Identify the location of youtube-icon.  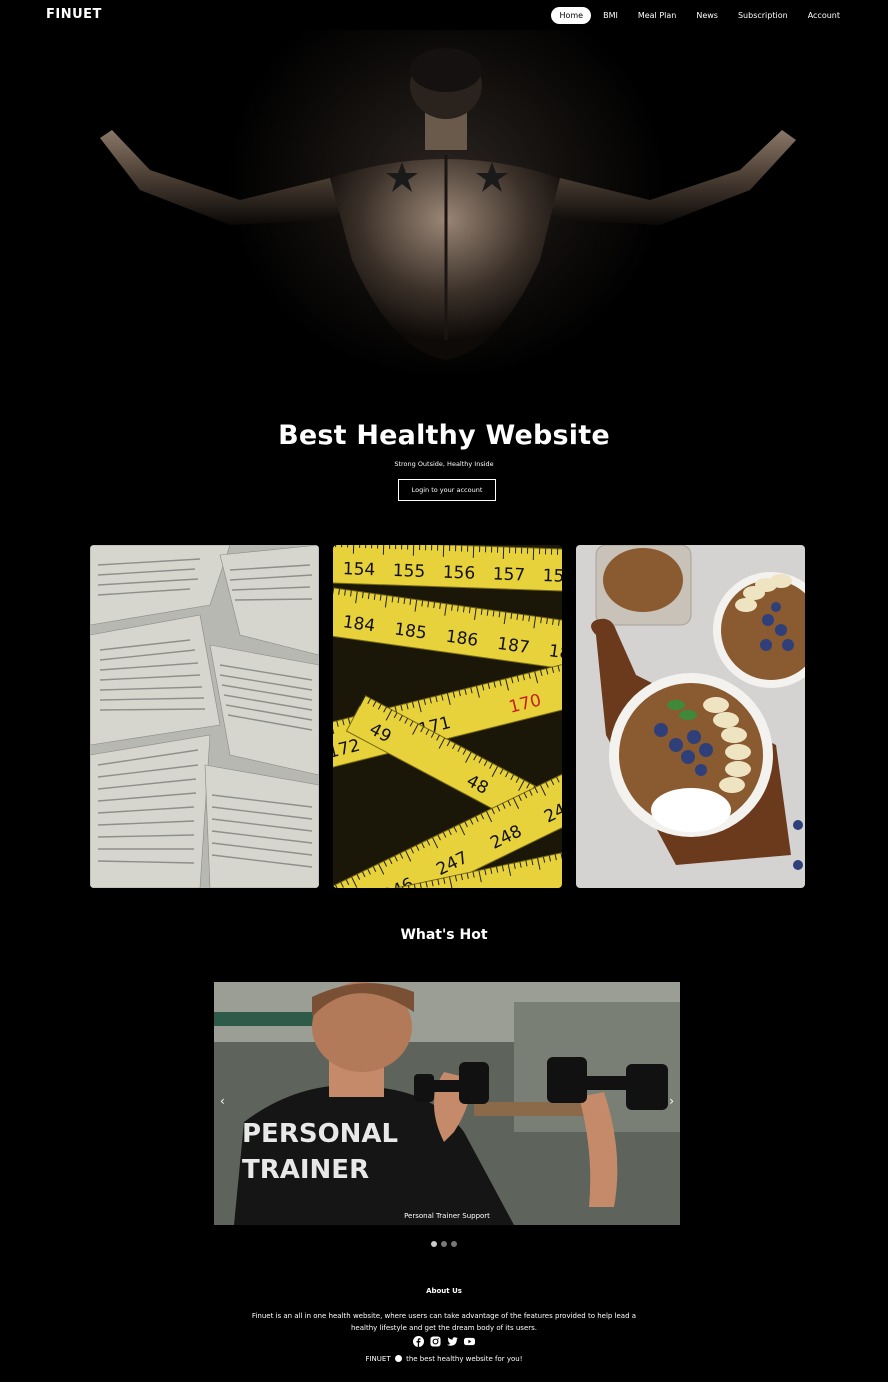
(469, 1341).